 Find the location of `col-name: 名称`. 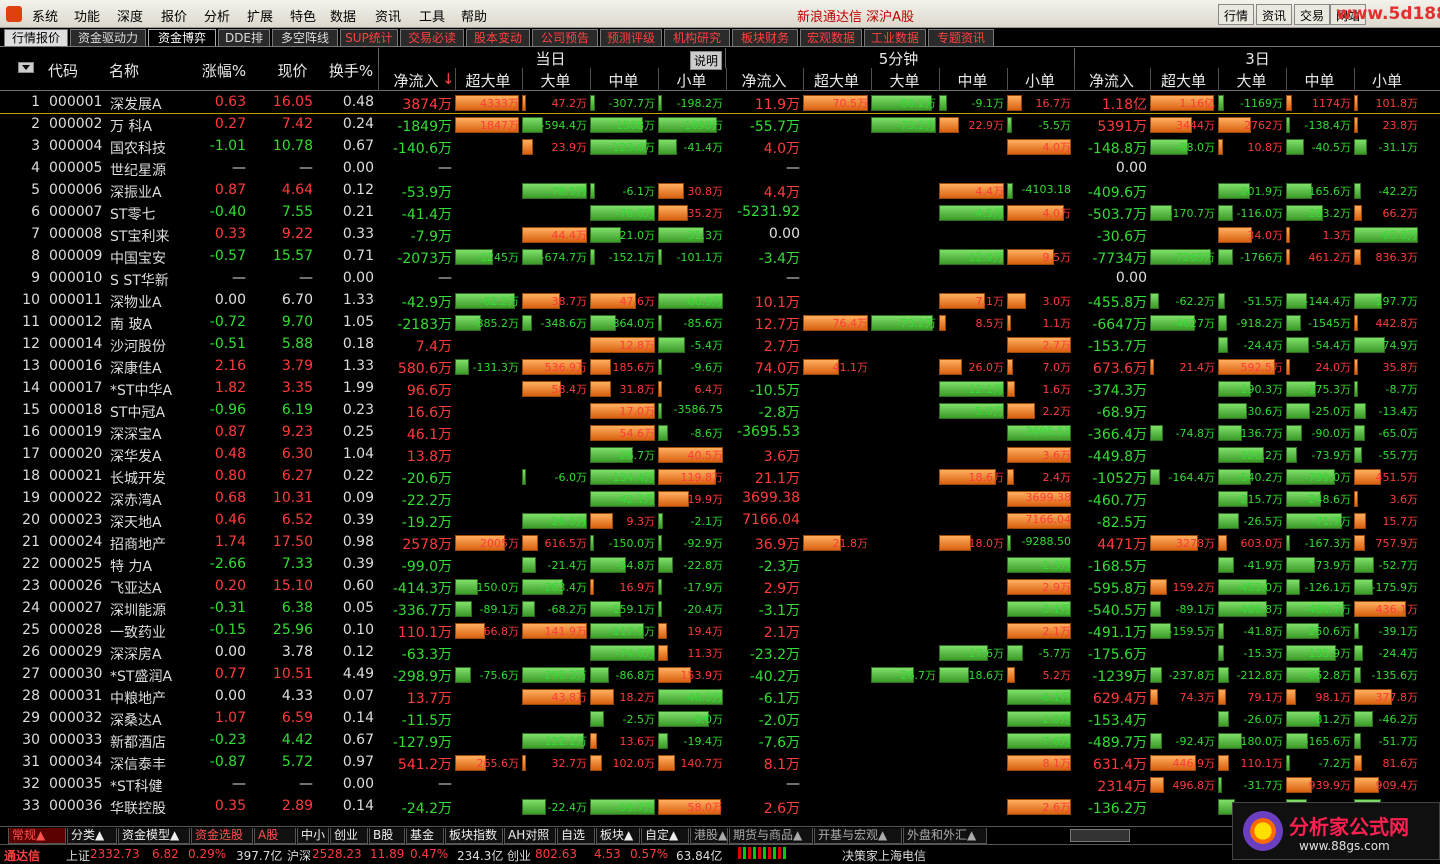

col-name: 名称 is located at coordinates (134, 70).